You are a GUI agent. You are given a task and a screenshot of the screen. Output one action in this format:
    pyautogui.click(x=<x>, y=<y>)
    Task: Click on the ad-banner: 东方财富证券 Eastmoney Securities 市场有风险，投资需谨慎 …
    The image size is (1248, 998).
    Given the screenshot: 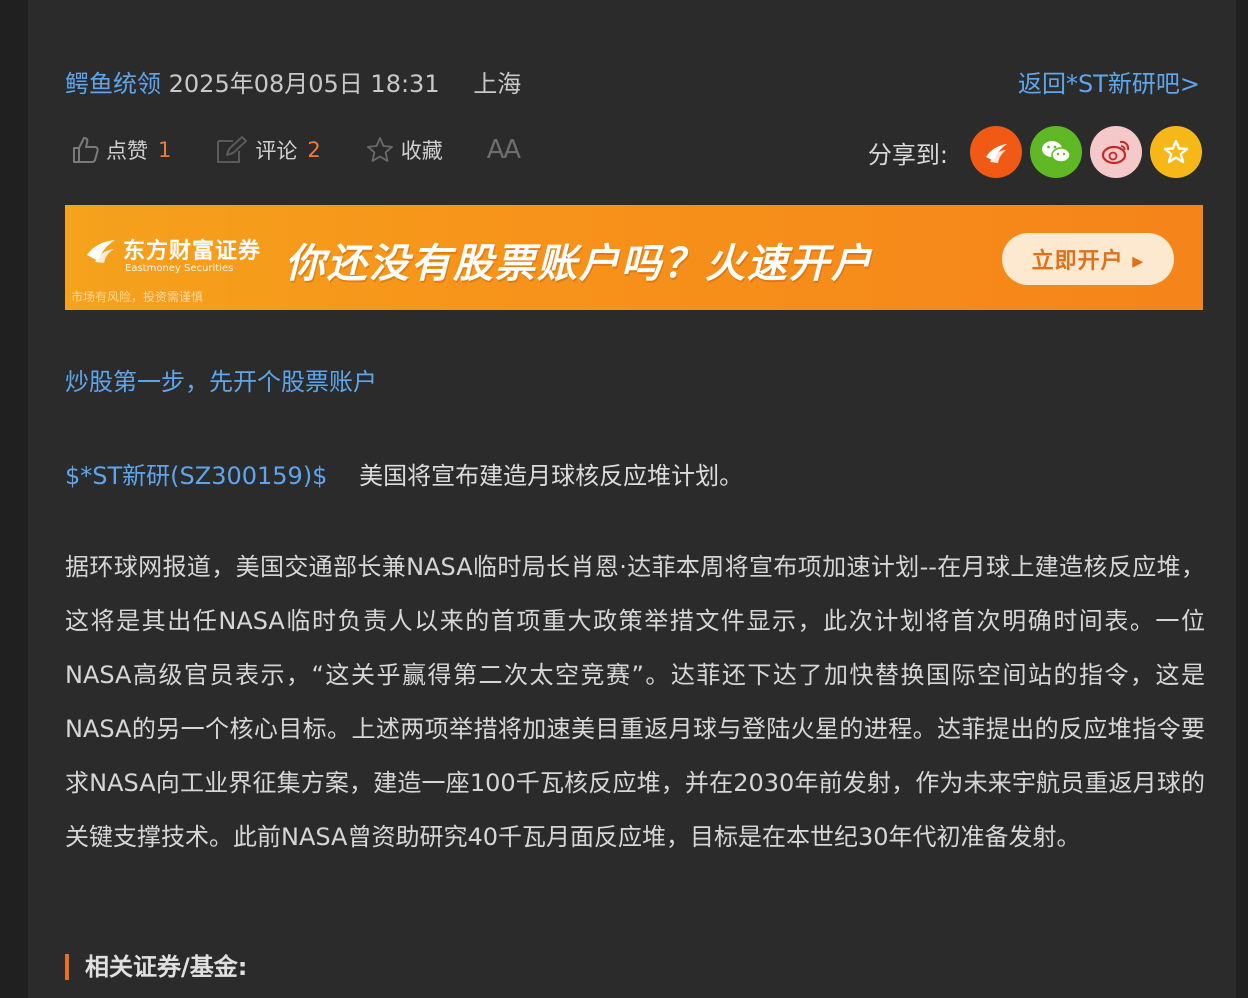 What is the action you would take?
    pyautogui.click(x=634, y=257)
    